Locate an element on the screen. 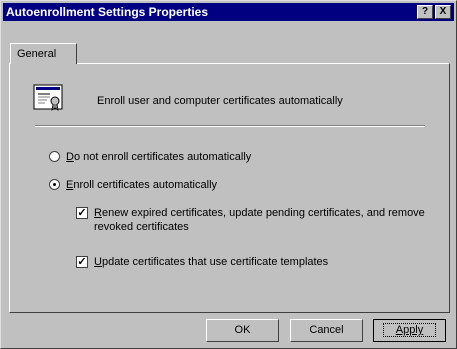 Image resolution: width=457 pixels, height=349 pixels. separator is located at coordinates (230, 126).